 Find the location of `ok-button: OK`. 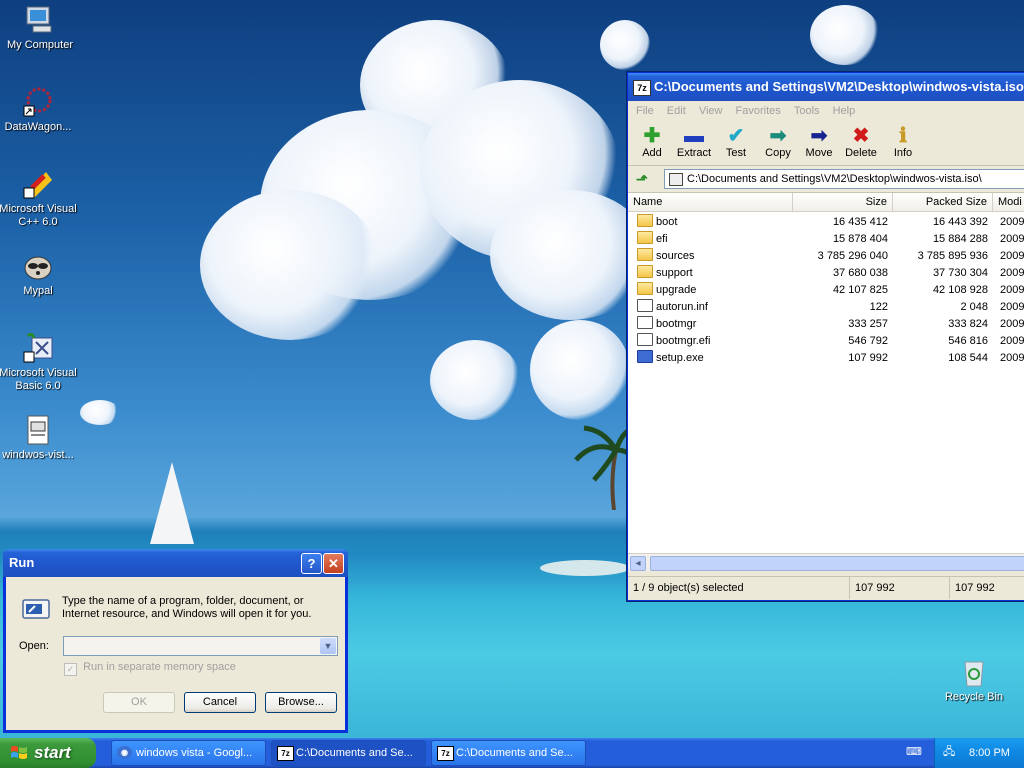

ok-button: OK is located at coordinates (139, 702).